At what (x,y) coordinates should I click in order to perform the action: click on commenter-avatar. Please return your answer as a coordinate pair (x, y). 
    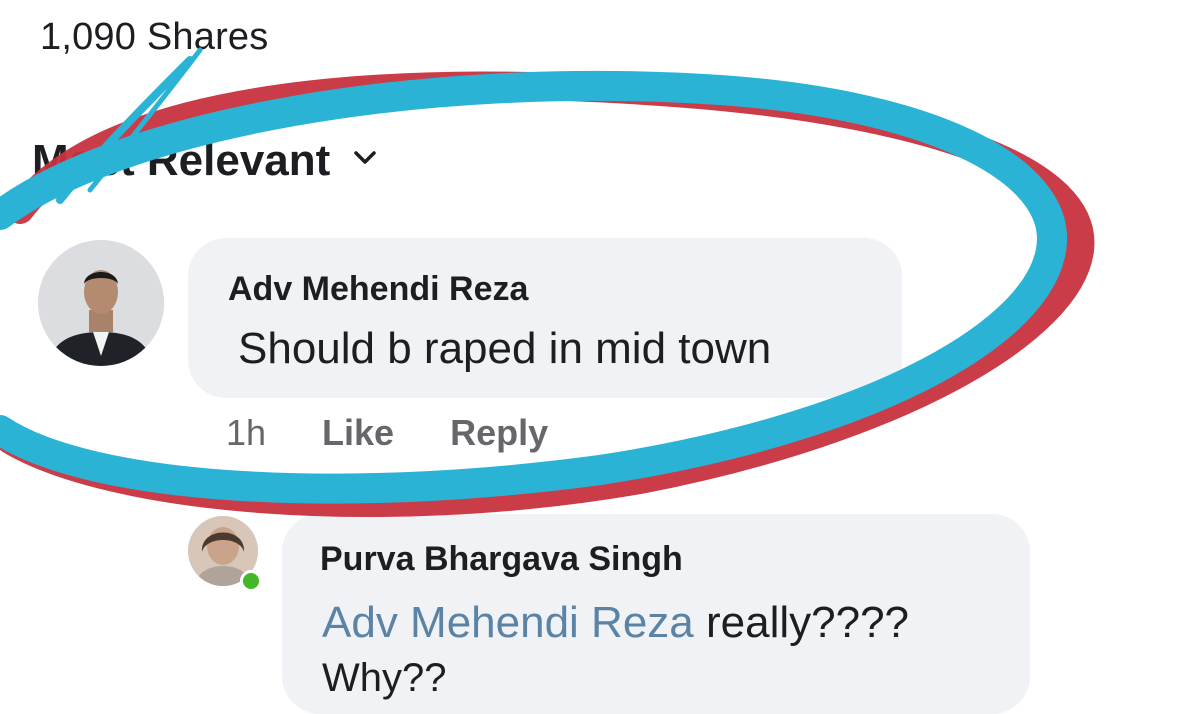
    Looking at the image, I should click on (101, 303).